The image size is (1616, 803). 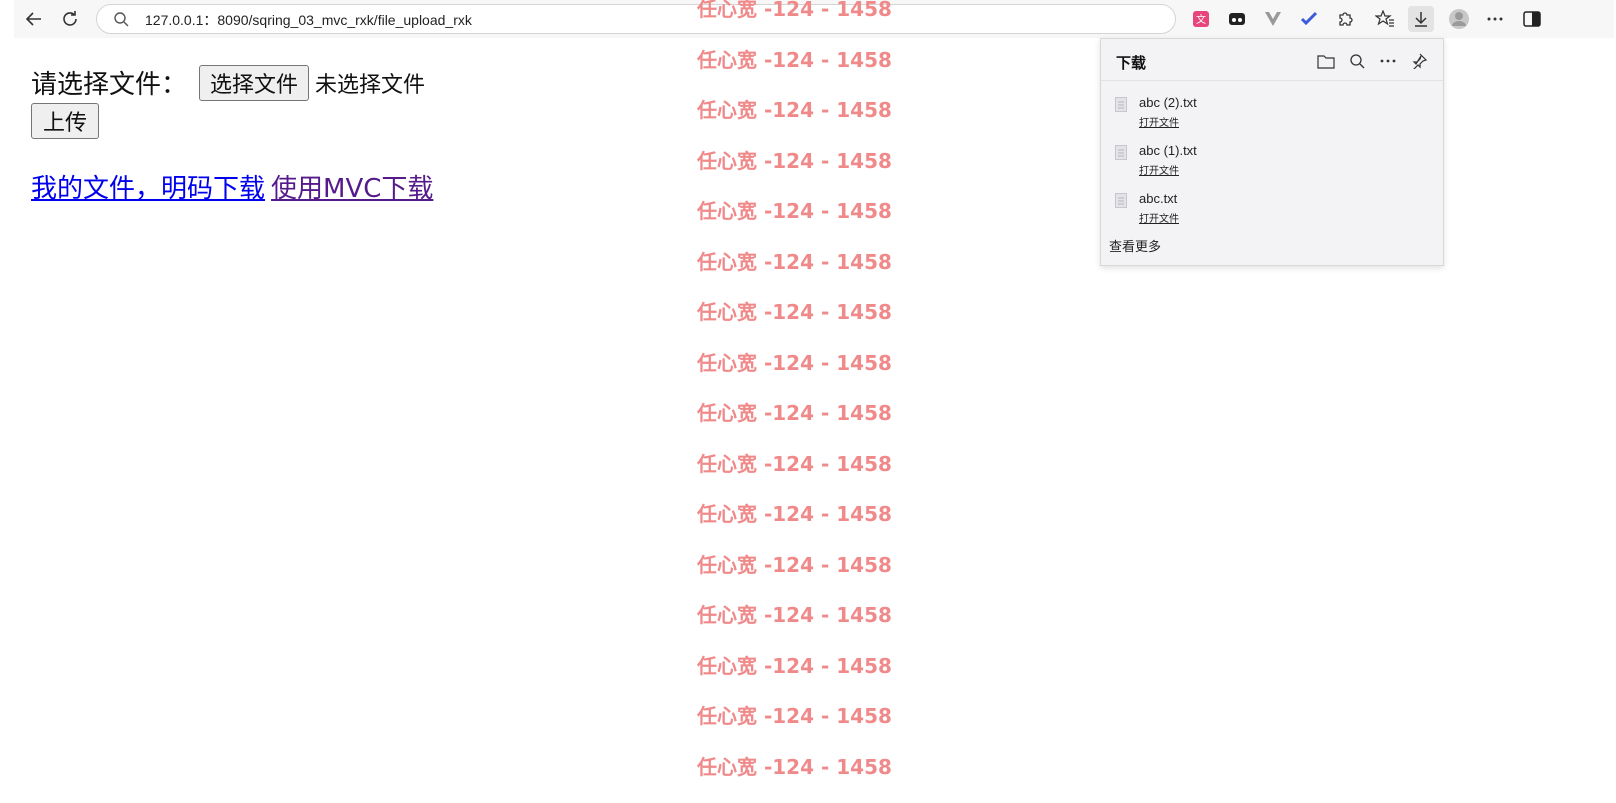 I want to click on plain-download-link: 我的文件，明码下载, so click(x=148, y=189).